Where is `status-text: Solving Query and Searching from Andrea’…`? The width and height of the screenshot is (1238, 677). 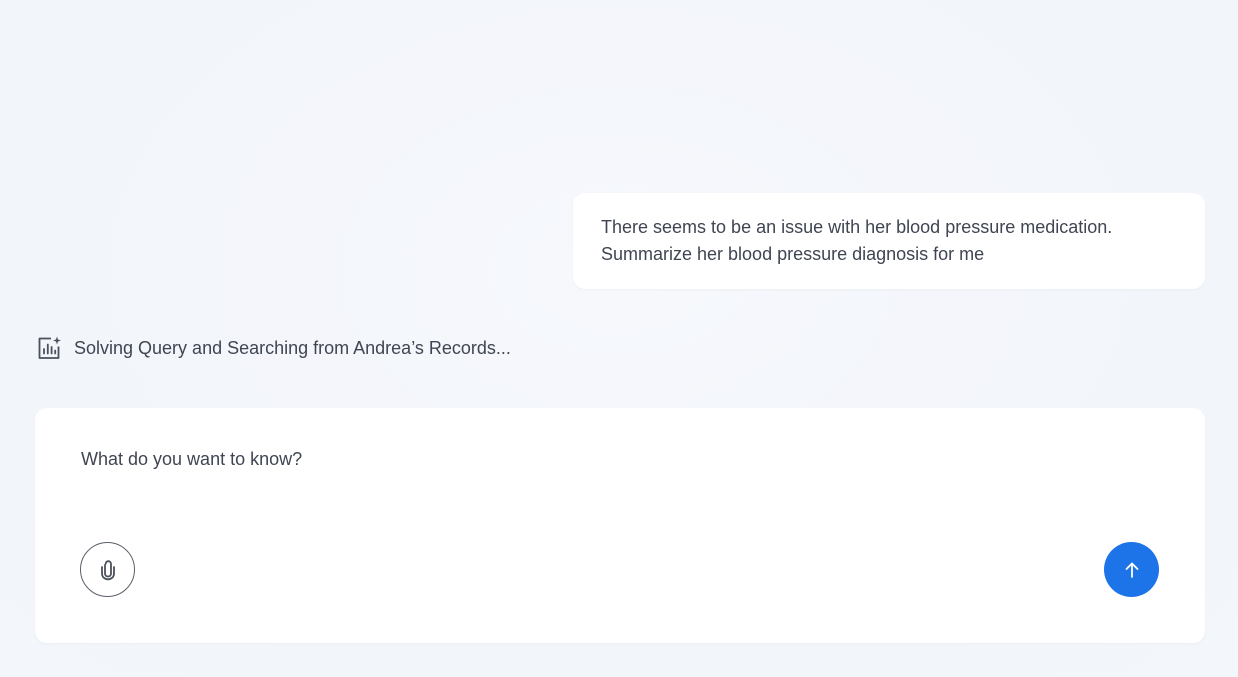
status-text: Solving Query and Searching from Andrea’… is located at coordinates (292, 347).